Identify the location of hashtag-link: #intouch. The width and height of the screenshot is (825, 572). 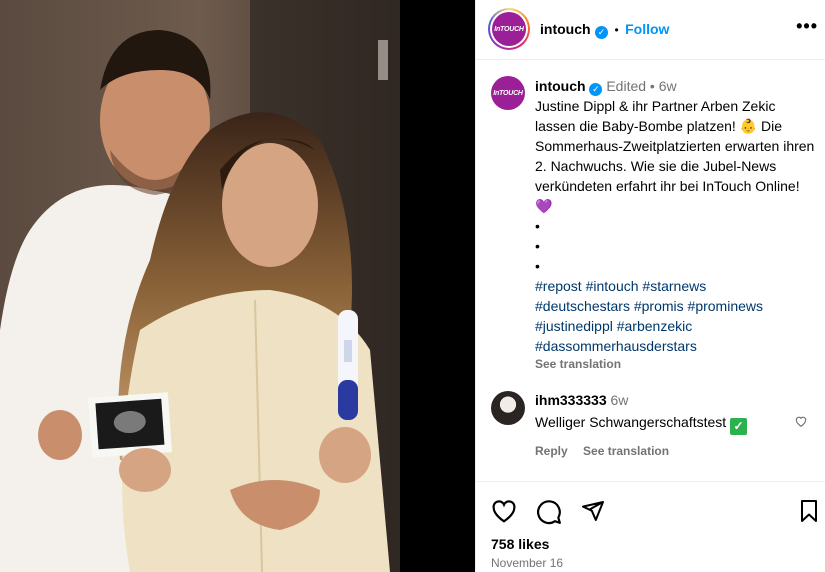
(612, 286).